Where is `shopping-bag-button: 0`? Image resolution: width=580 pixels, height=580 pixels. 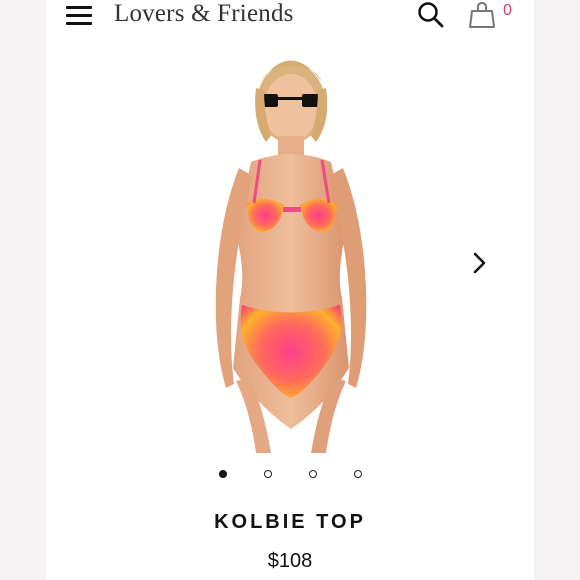
shopping-bag-button: 0 is located at coordinates (492, 15).